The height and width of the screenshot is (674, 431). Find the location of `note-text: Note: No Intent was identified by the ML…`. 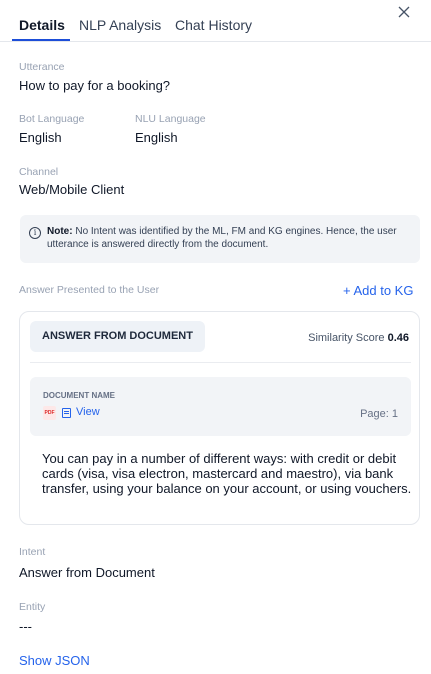

note-text: Note: No Intent was identified by the ML… is located at coordinates (230, 238).